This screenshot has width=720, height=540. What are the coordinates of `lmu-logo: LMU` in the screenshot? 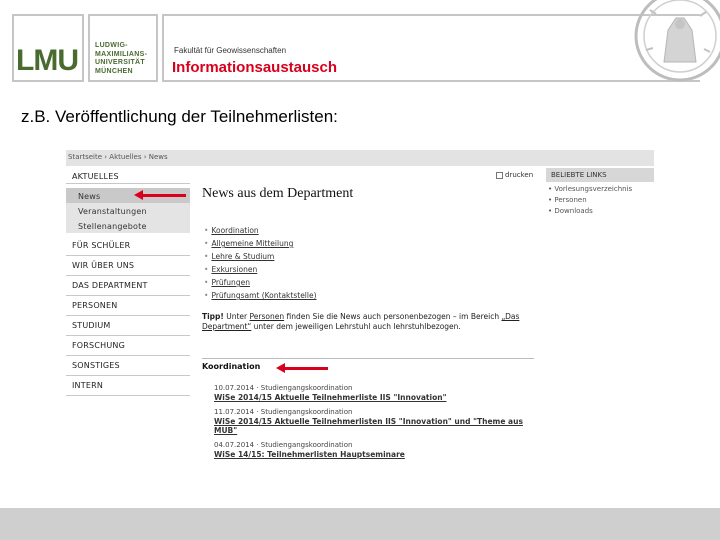 It's located at (48, 48).